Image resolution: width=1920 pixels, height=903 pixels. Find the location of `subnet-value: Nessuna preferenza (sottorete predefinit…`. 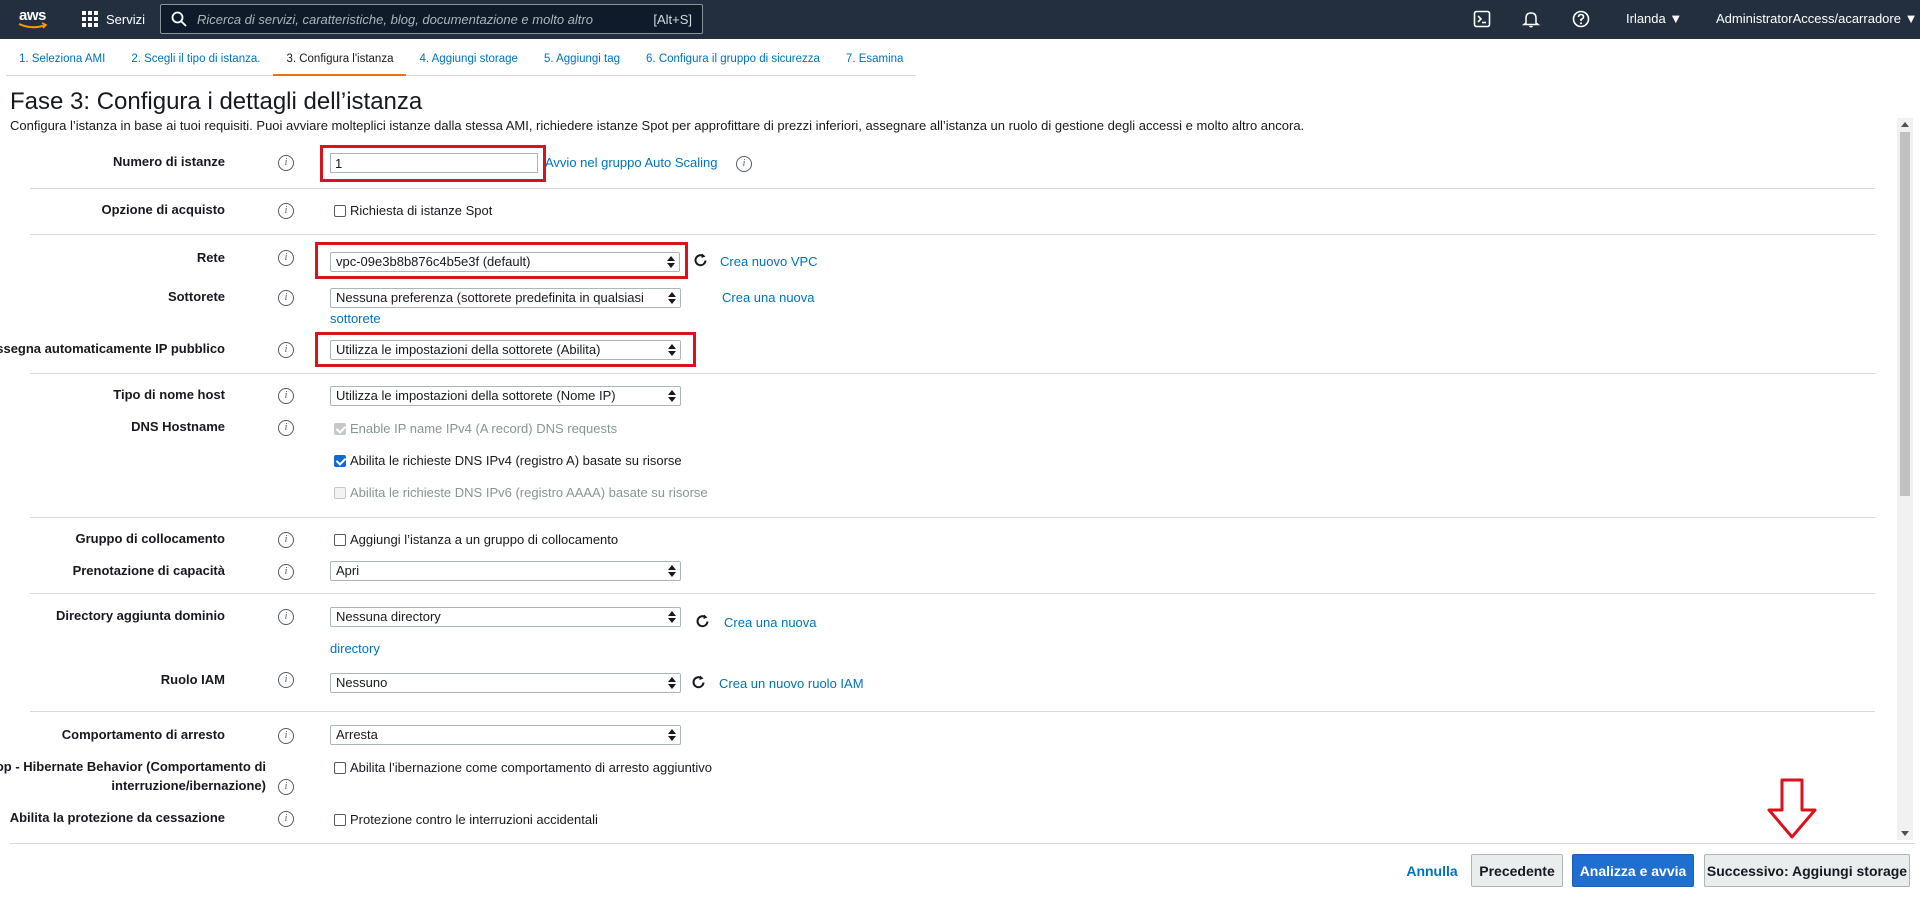

subnet-value: Nessuna preferenza (sottorete predefinit… is located at coordinates (490, 297).